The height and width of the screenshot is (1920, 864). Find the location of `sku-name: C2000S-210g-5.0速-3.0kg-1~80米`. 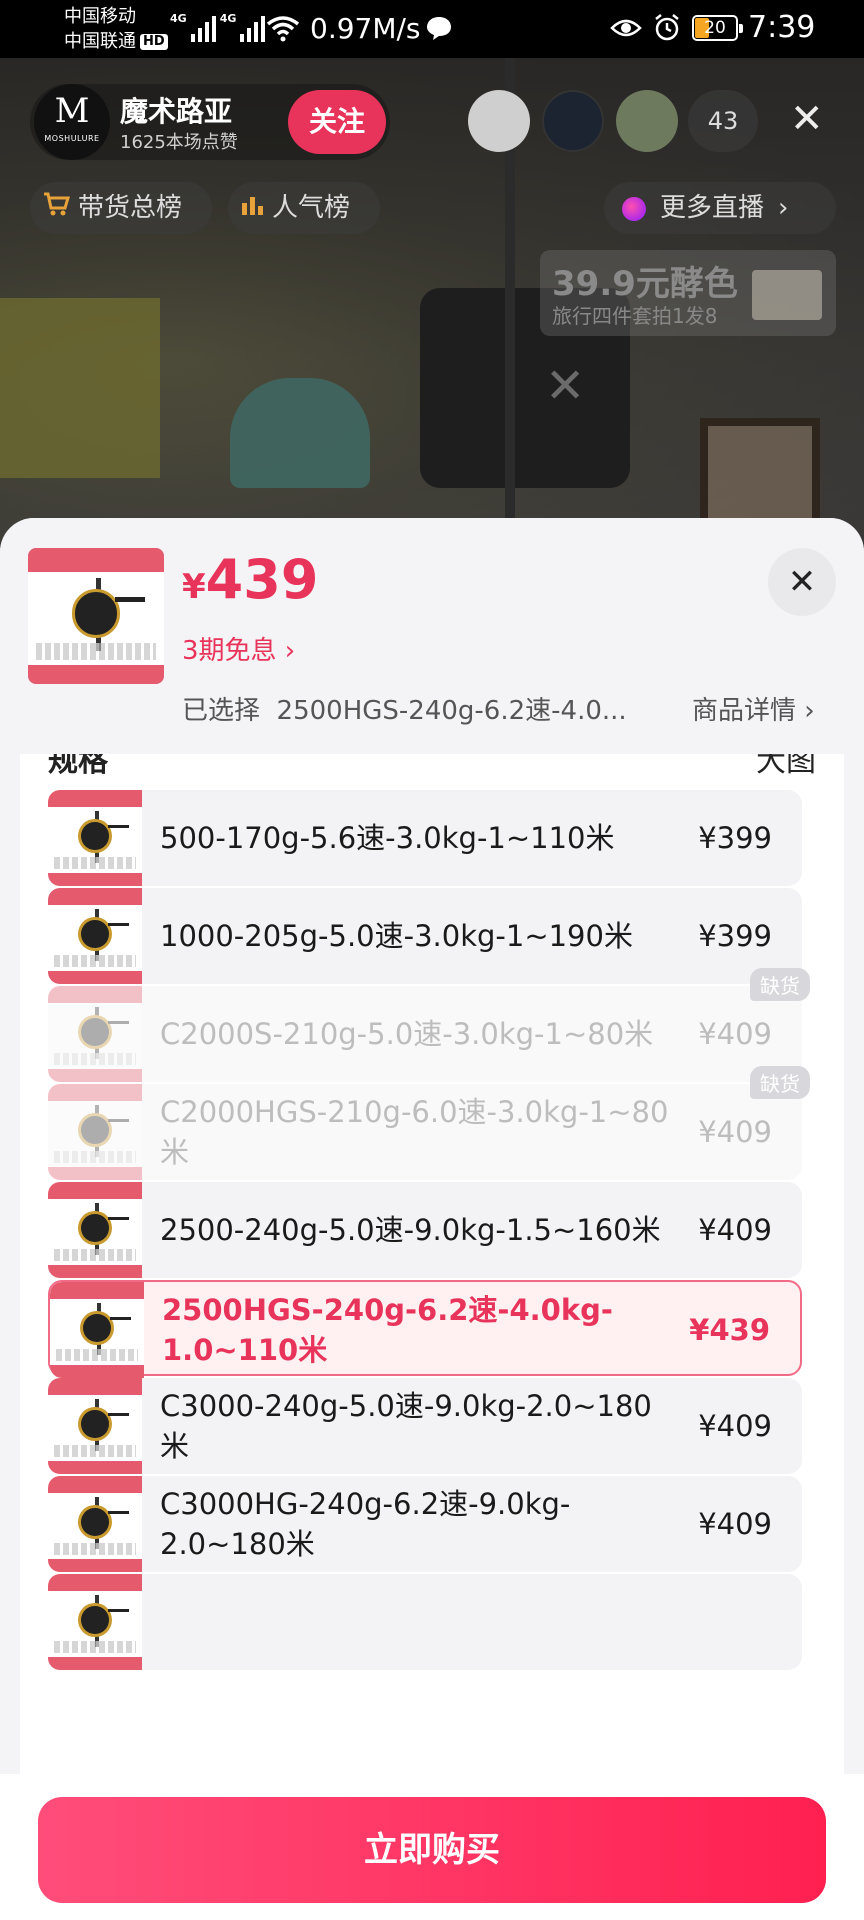

sku-name: C2000S-210g-5.0速-3.0kg-1~80米 is located at coordinates (407, 1034).